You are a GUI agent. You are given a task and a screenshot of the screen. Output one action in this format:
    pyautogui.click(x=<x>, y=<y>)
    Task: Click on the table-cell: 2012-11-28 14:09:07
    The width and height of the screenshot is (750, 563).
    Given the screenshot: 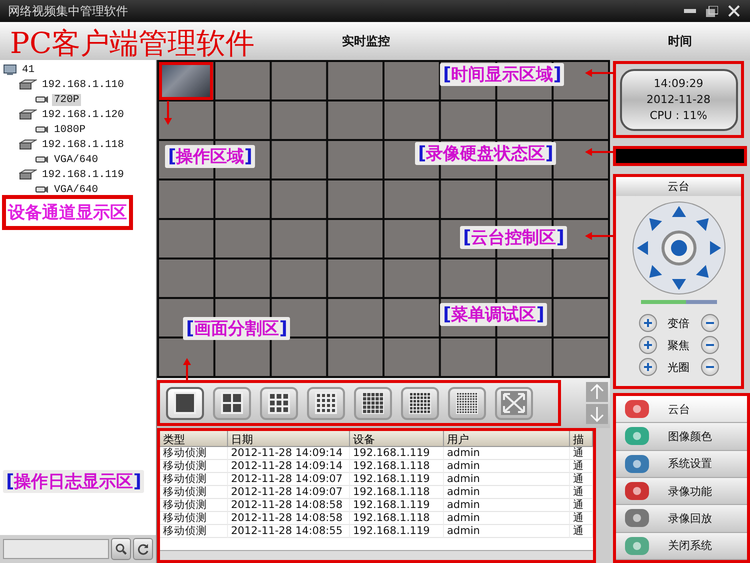 What is the action you would take?
    pyautogui.click(x=289, y=479)
    